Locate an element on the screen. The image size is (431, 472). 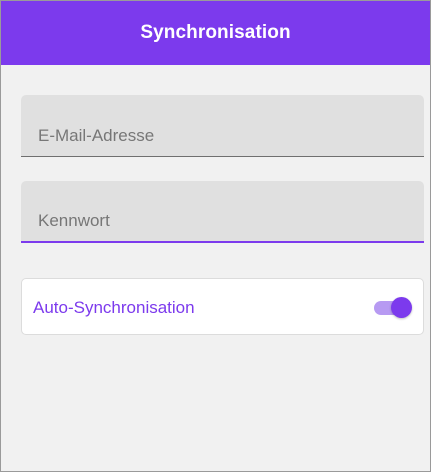
toggle-thumb is located at coordinates (401, 307).